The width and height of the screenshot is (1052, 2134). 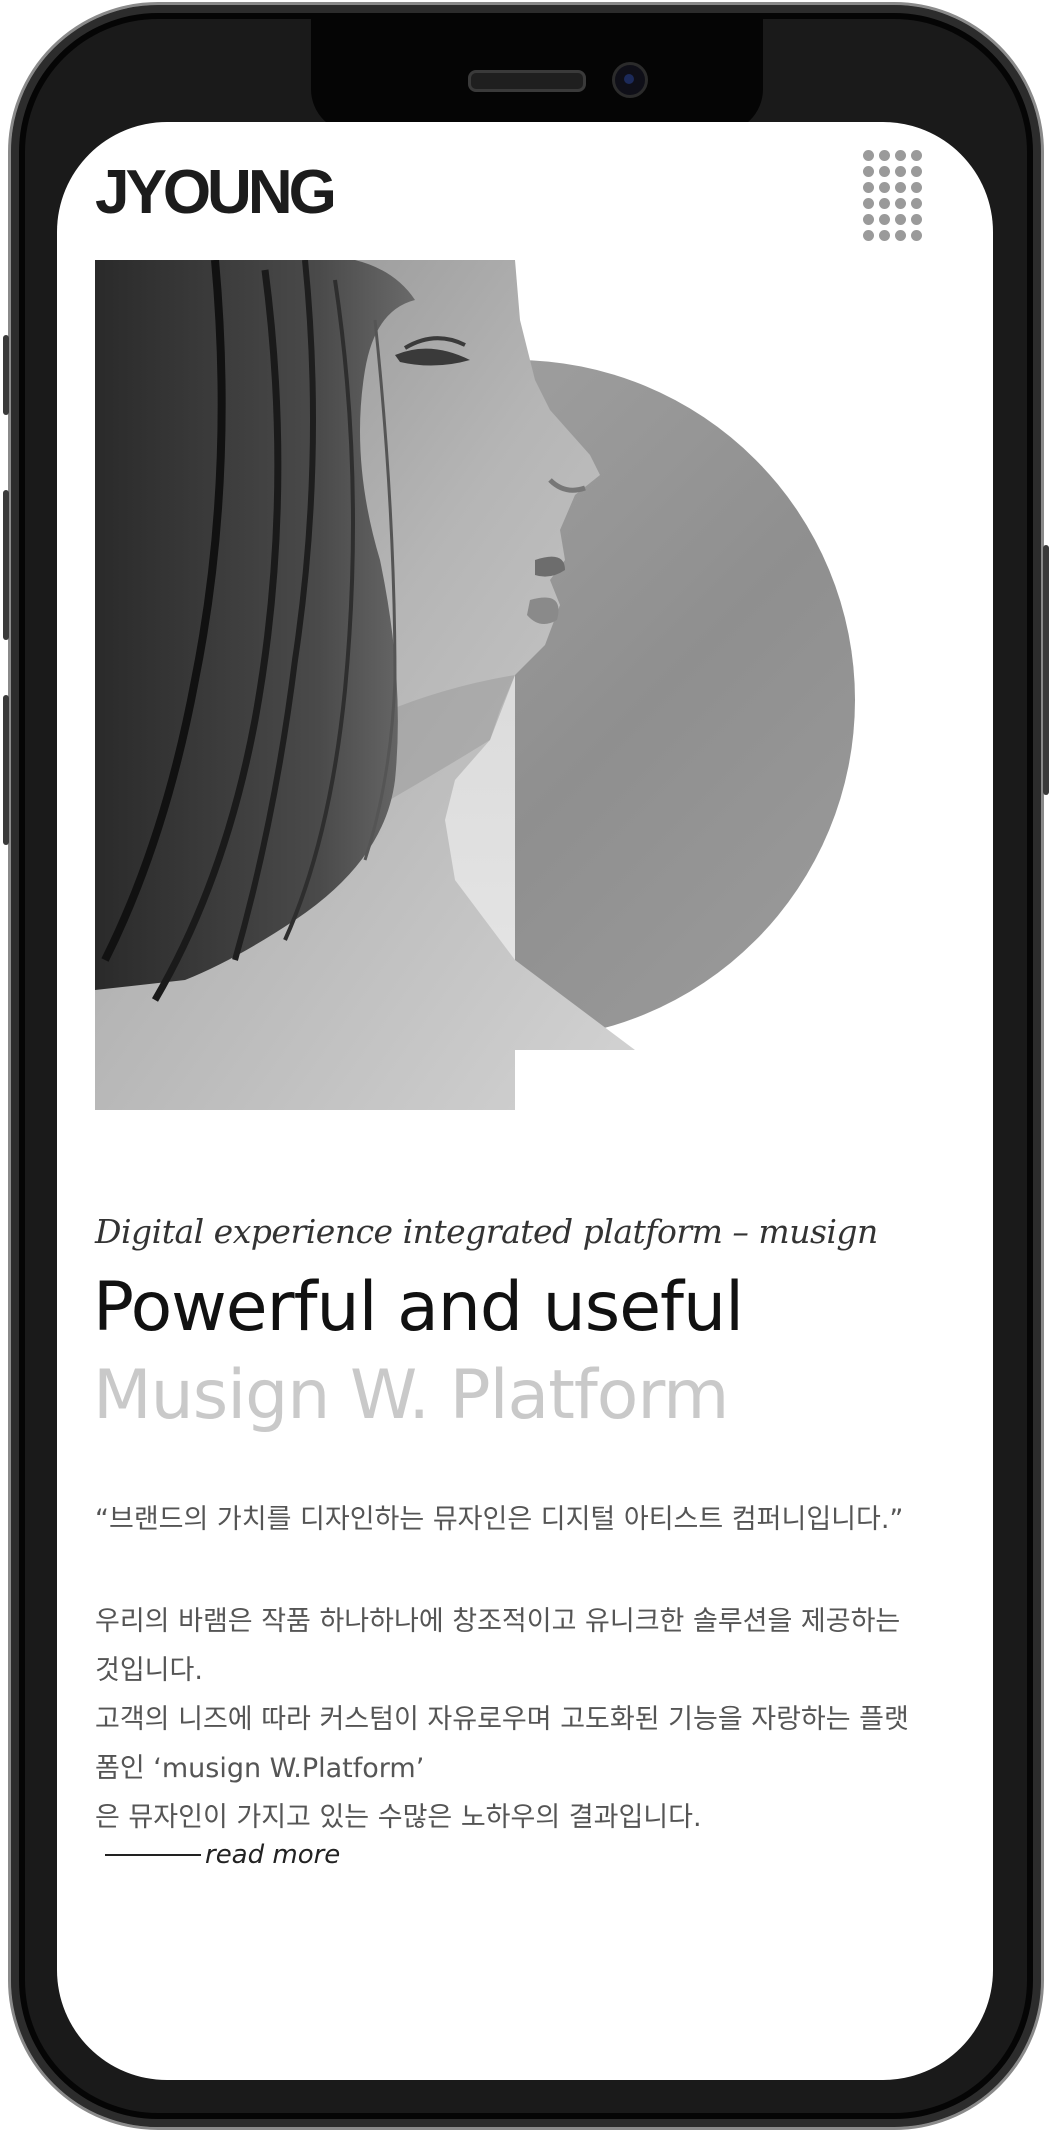 I want to click on power-button, so click(x=1046, y=670).